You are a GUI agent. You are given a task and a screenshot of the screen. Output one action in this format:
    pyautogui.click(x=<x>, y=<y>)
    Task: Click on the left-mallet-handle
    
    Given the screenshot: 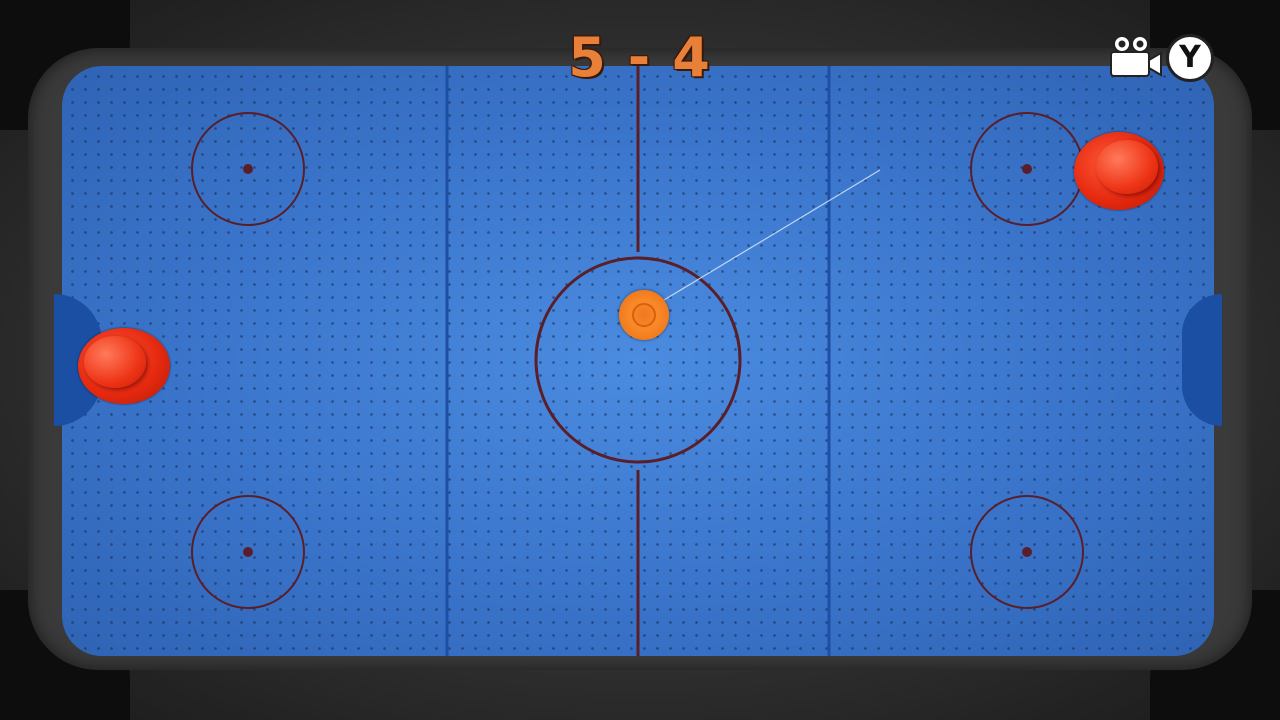 What is the action you would take?
    pyautogui.click(x=115, y=362)
    